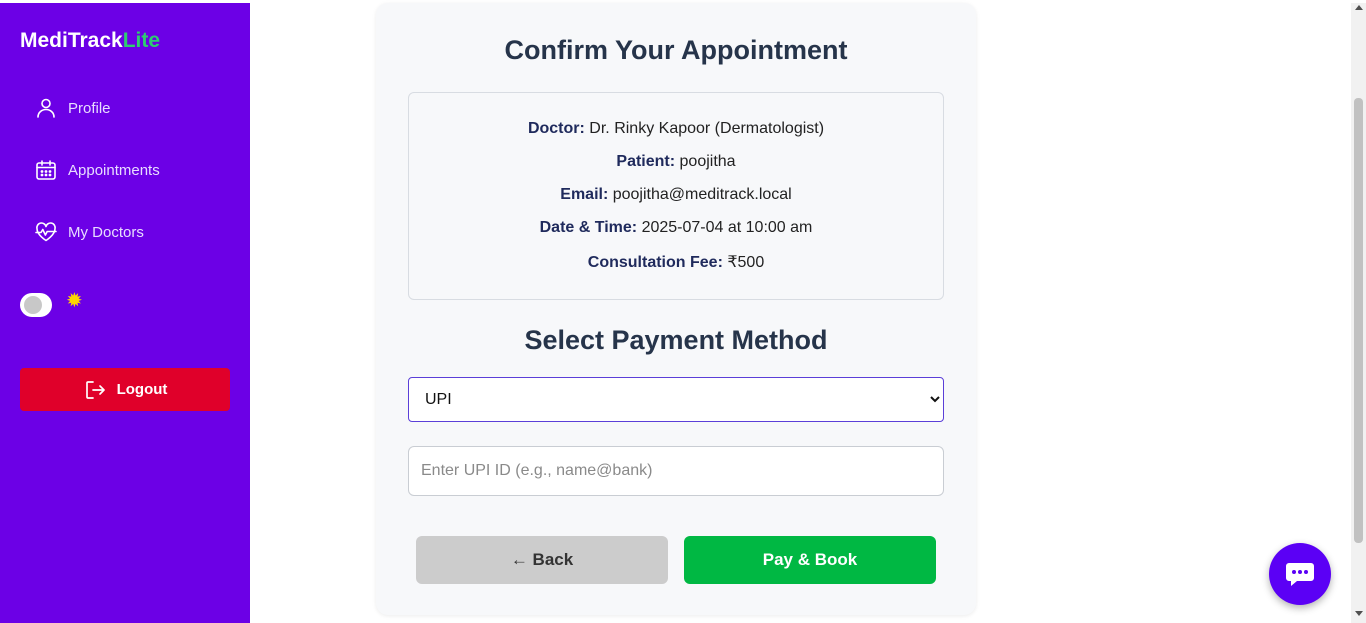 The height and width of the screenshot is (623, 1366). I want to click on brand-logo: MediTrackLite, so click(90, 41).